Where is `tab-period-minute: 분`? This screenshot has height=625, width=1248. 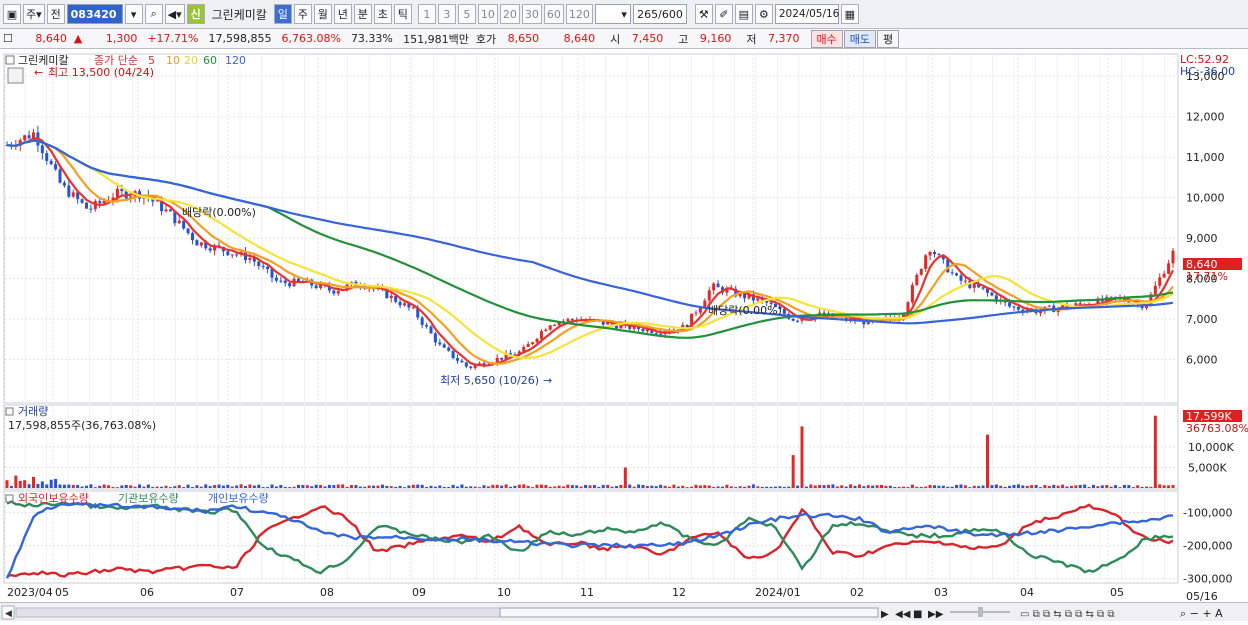 tab-period-minute: 분 is located at coordinates (362, 14).